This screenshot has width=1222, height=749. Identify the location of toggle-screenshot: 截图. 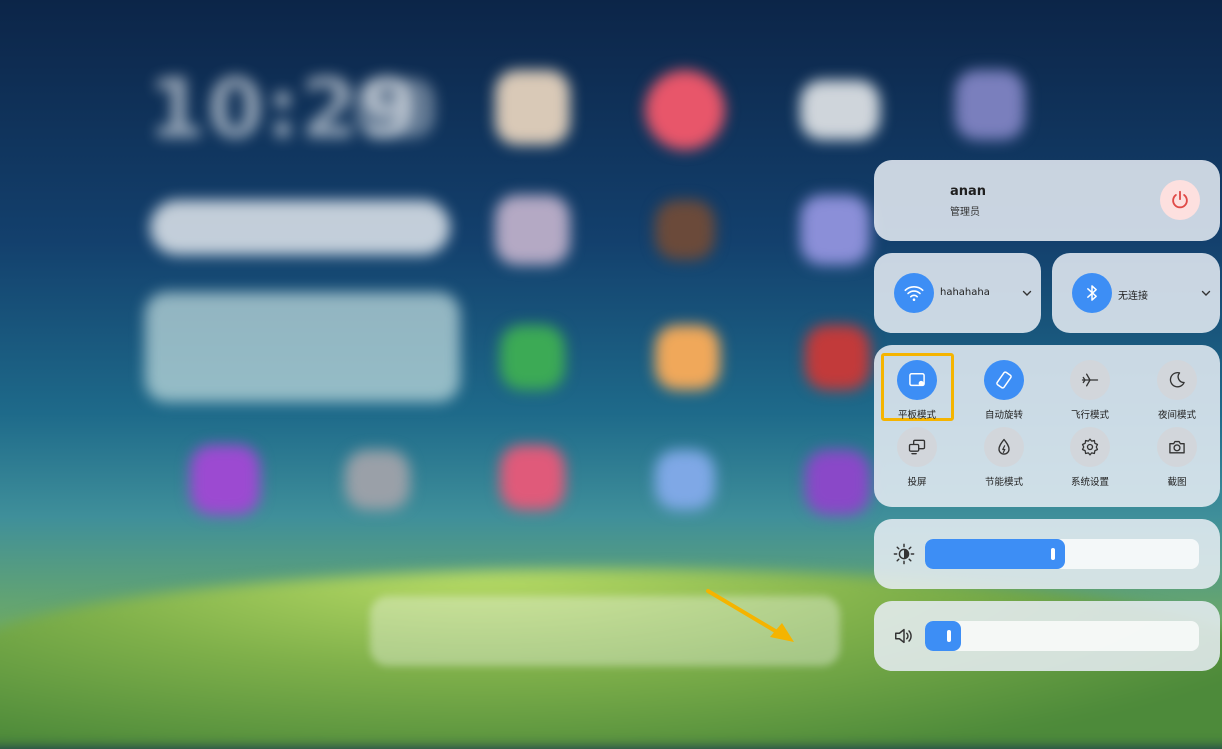
(1177, 457).